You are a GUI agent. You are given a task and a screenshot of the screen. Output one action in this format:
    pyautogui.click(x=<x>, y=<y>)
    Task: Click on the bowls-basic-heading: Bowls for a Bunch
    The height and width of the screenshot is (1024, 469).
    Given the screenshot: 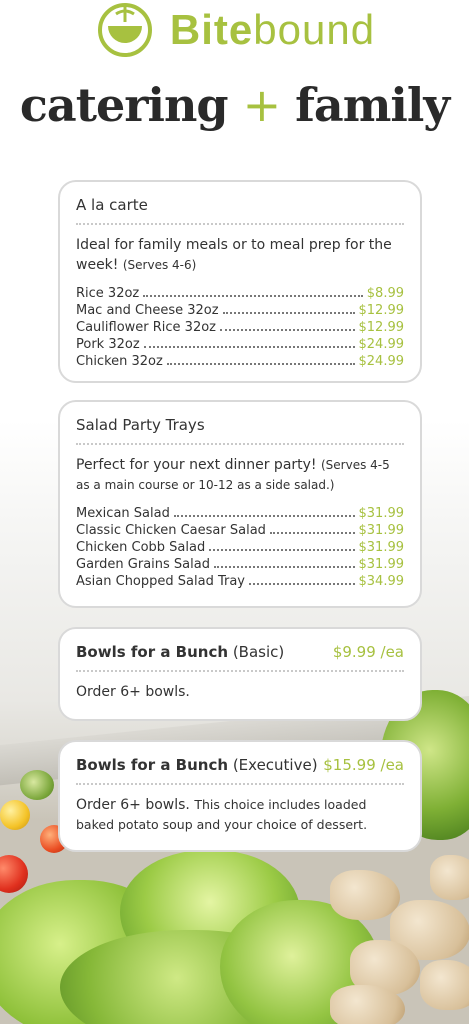 What is the action you would take?
    pyautogui.click(x=152, y=652)
    